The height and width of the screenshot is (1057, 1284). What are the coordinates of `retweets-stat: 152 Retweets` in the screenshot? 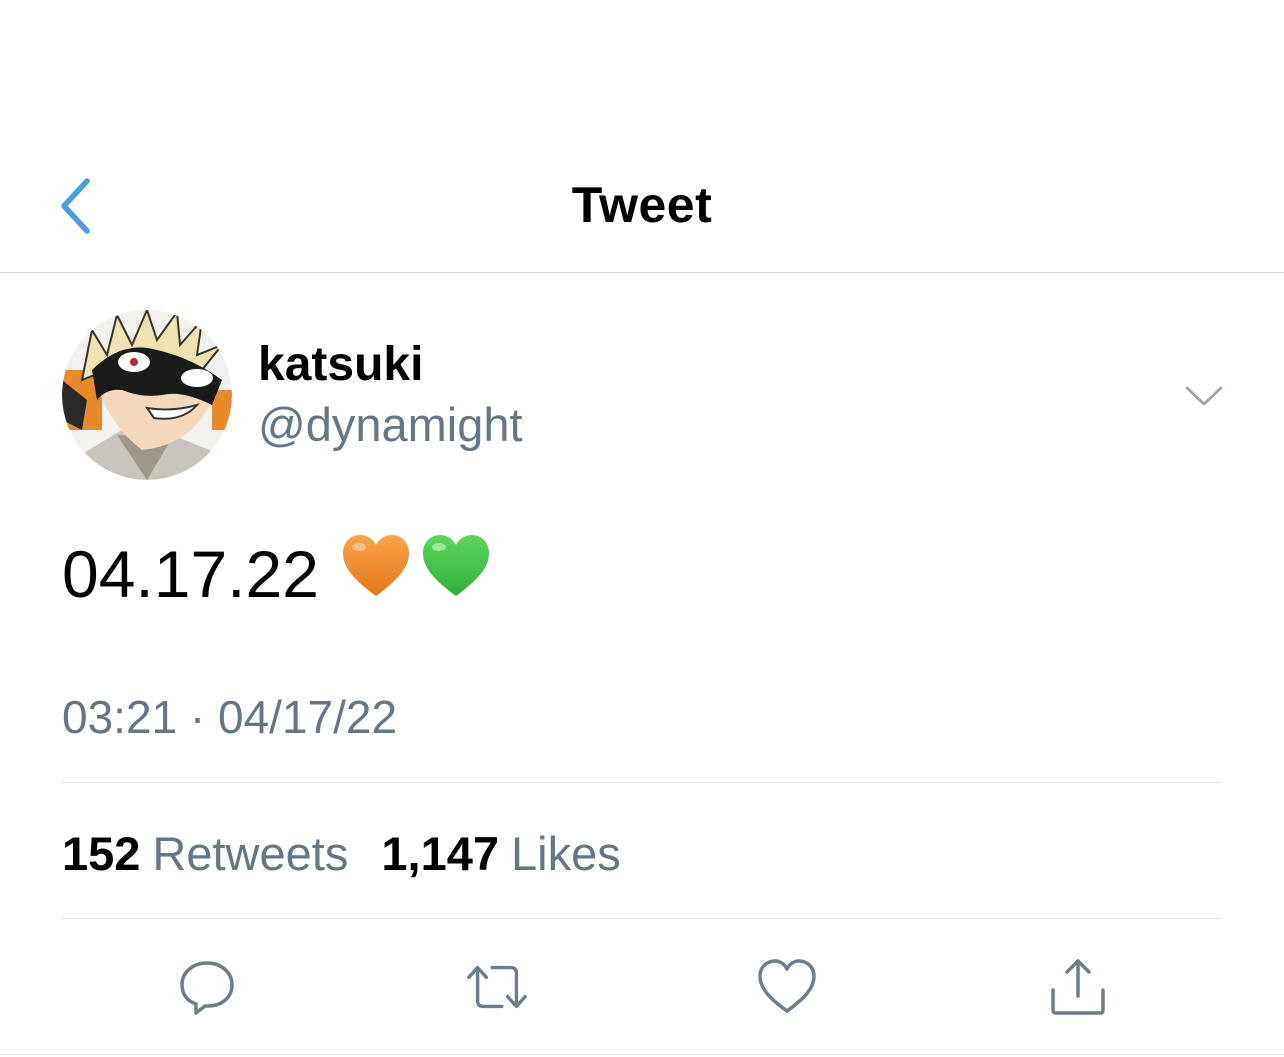 It's located at (221, 853).